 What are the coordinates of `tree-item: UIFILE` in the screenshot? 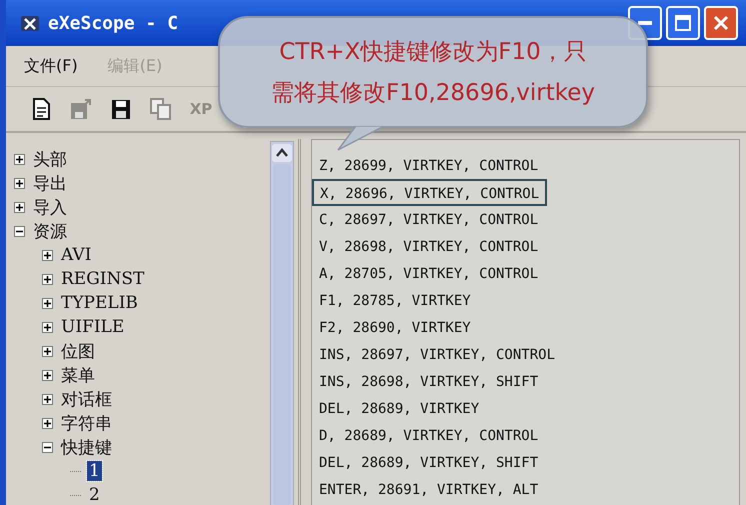 It's located at (92, 327).